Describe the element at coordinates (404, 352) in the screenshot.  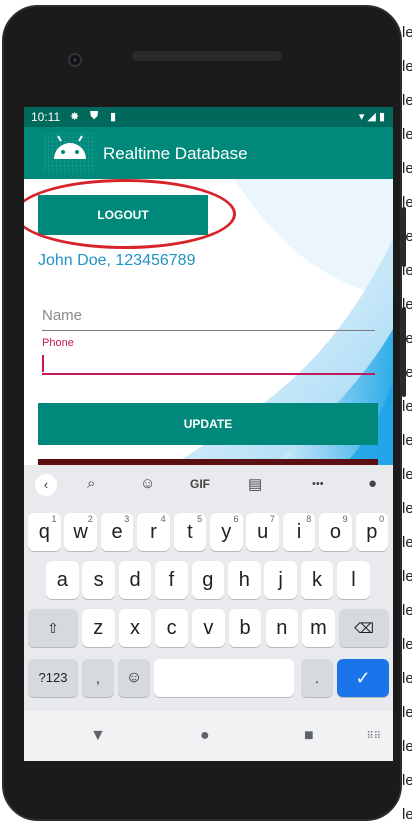
I see `volume-button` at that location.